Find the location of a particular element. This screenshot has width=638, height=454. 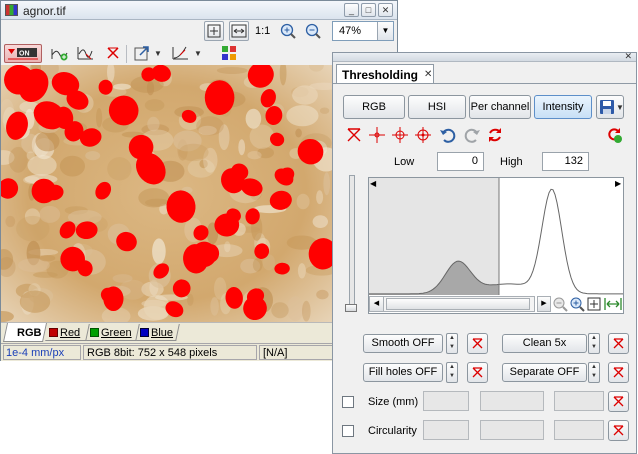

zoom-out-button is located at coordinates (313, 31).